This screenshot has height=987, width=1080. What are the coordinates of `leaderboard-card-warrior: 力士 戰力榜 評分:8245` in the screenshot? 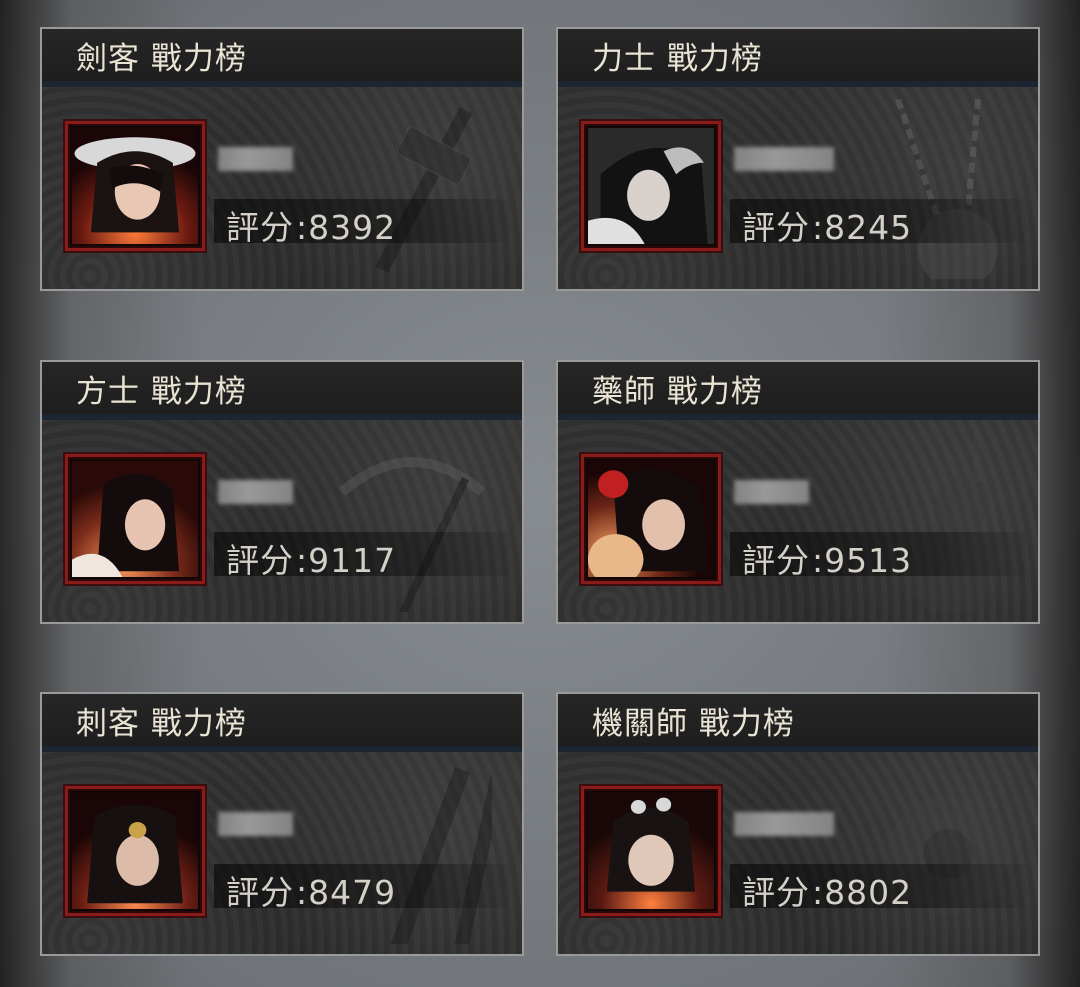 It's located at (798, 159).